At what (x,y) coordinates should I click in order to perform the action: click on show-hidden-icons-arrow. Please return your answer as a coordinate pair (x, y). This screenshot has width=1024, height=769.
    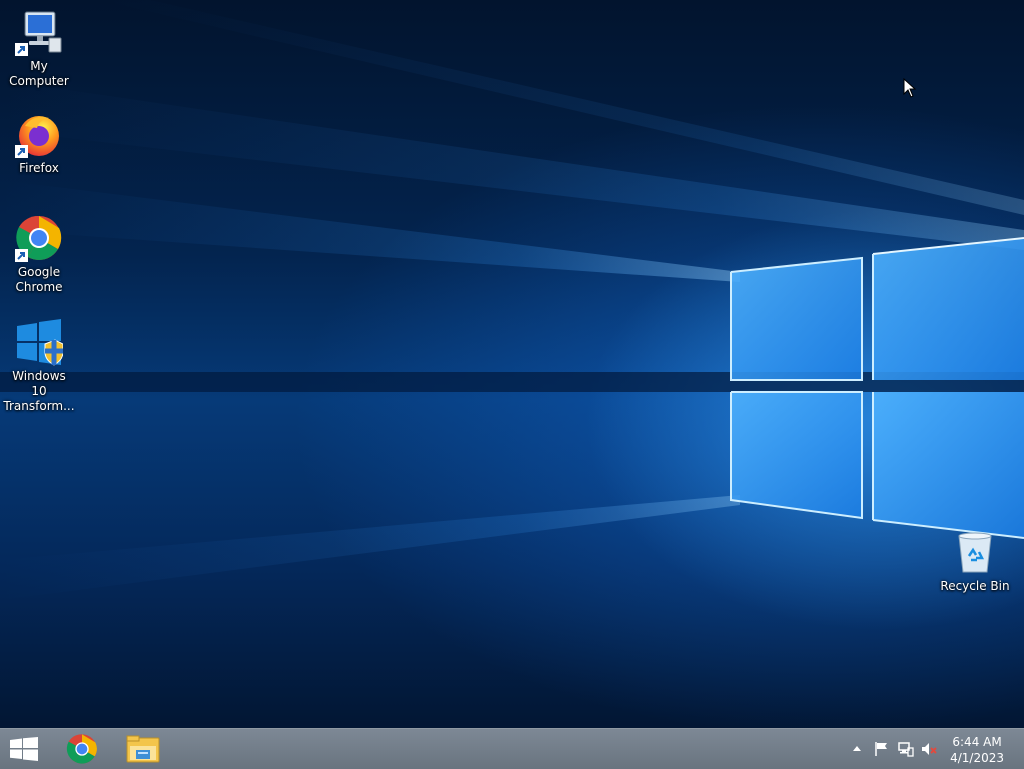
    Looking at the image, I should click on (857, 749).